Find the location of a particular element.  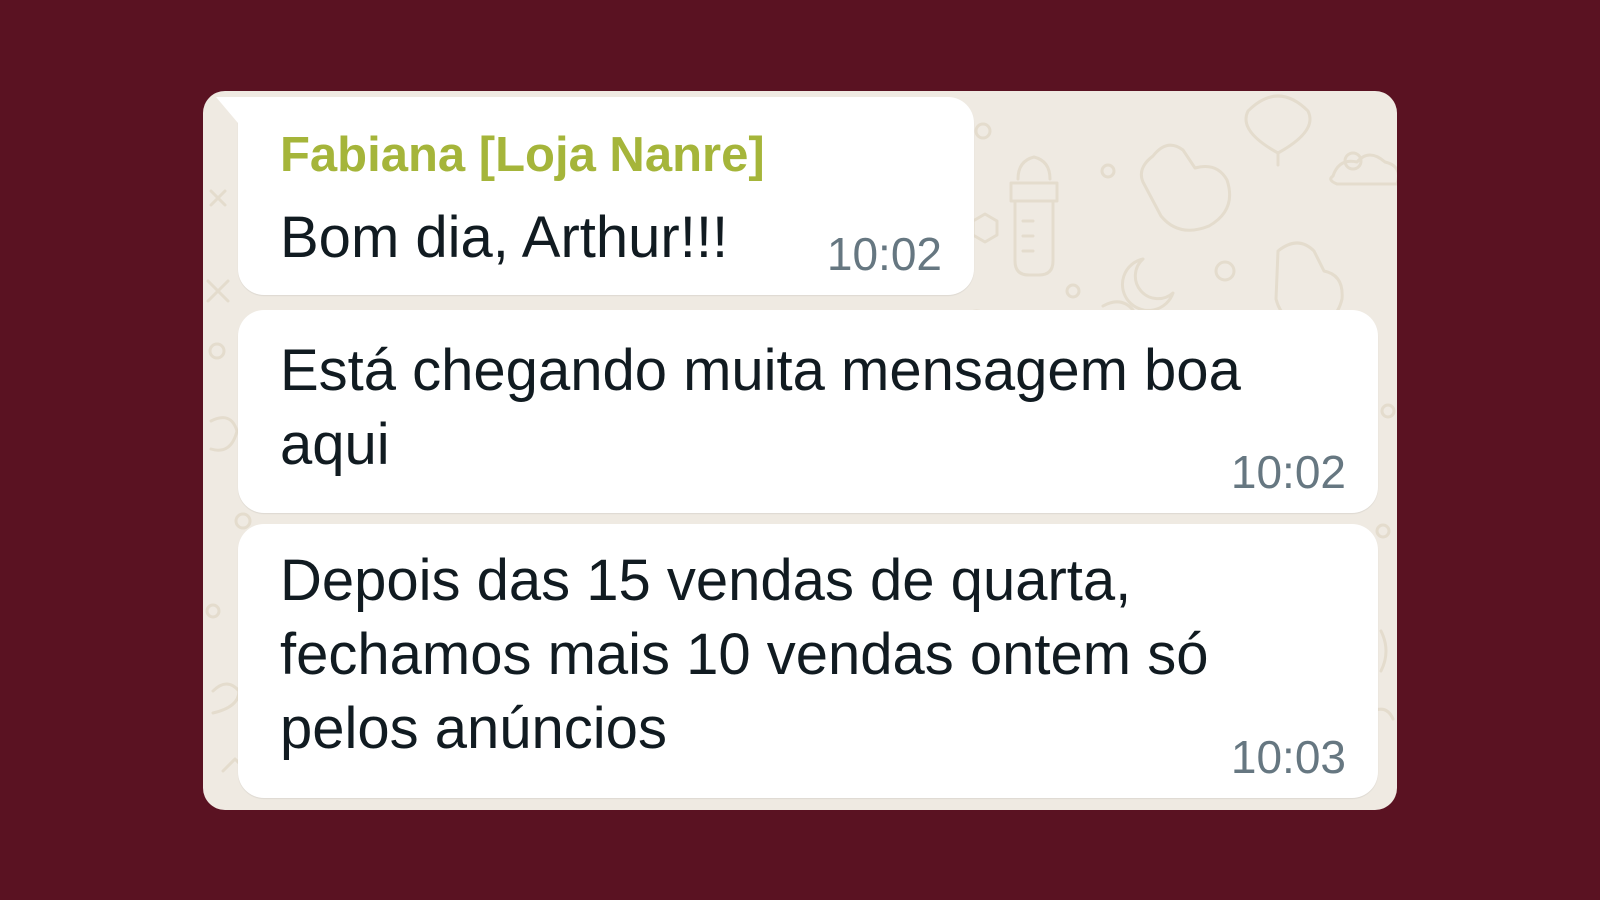

message-time: 10:03 is located at coordinates (1288, 757).